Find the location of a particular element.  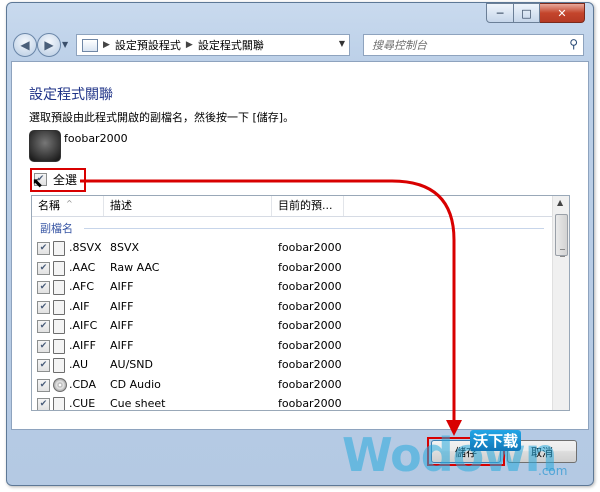

forward-arrow-icon: ▶ is located at coordinates (49, 45).